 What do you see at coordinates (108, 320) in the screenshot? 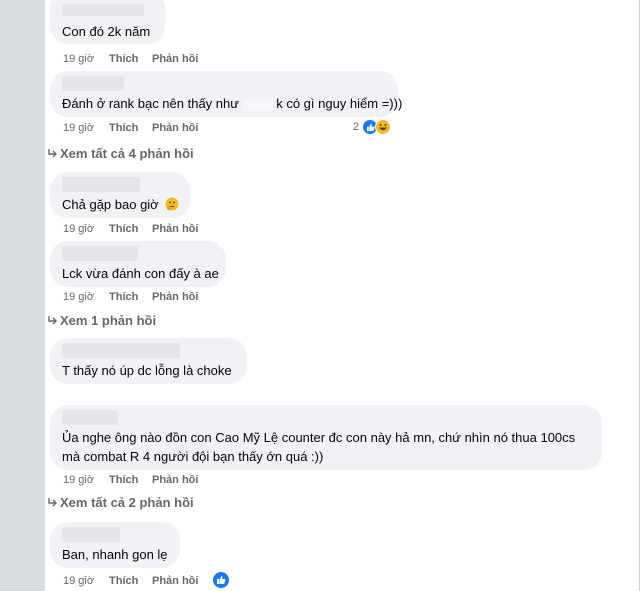
I see `view-replies-label: Xem 1 phản hồi` at bounding box center [108, 320].